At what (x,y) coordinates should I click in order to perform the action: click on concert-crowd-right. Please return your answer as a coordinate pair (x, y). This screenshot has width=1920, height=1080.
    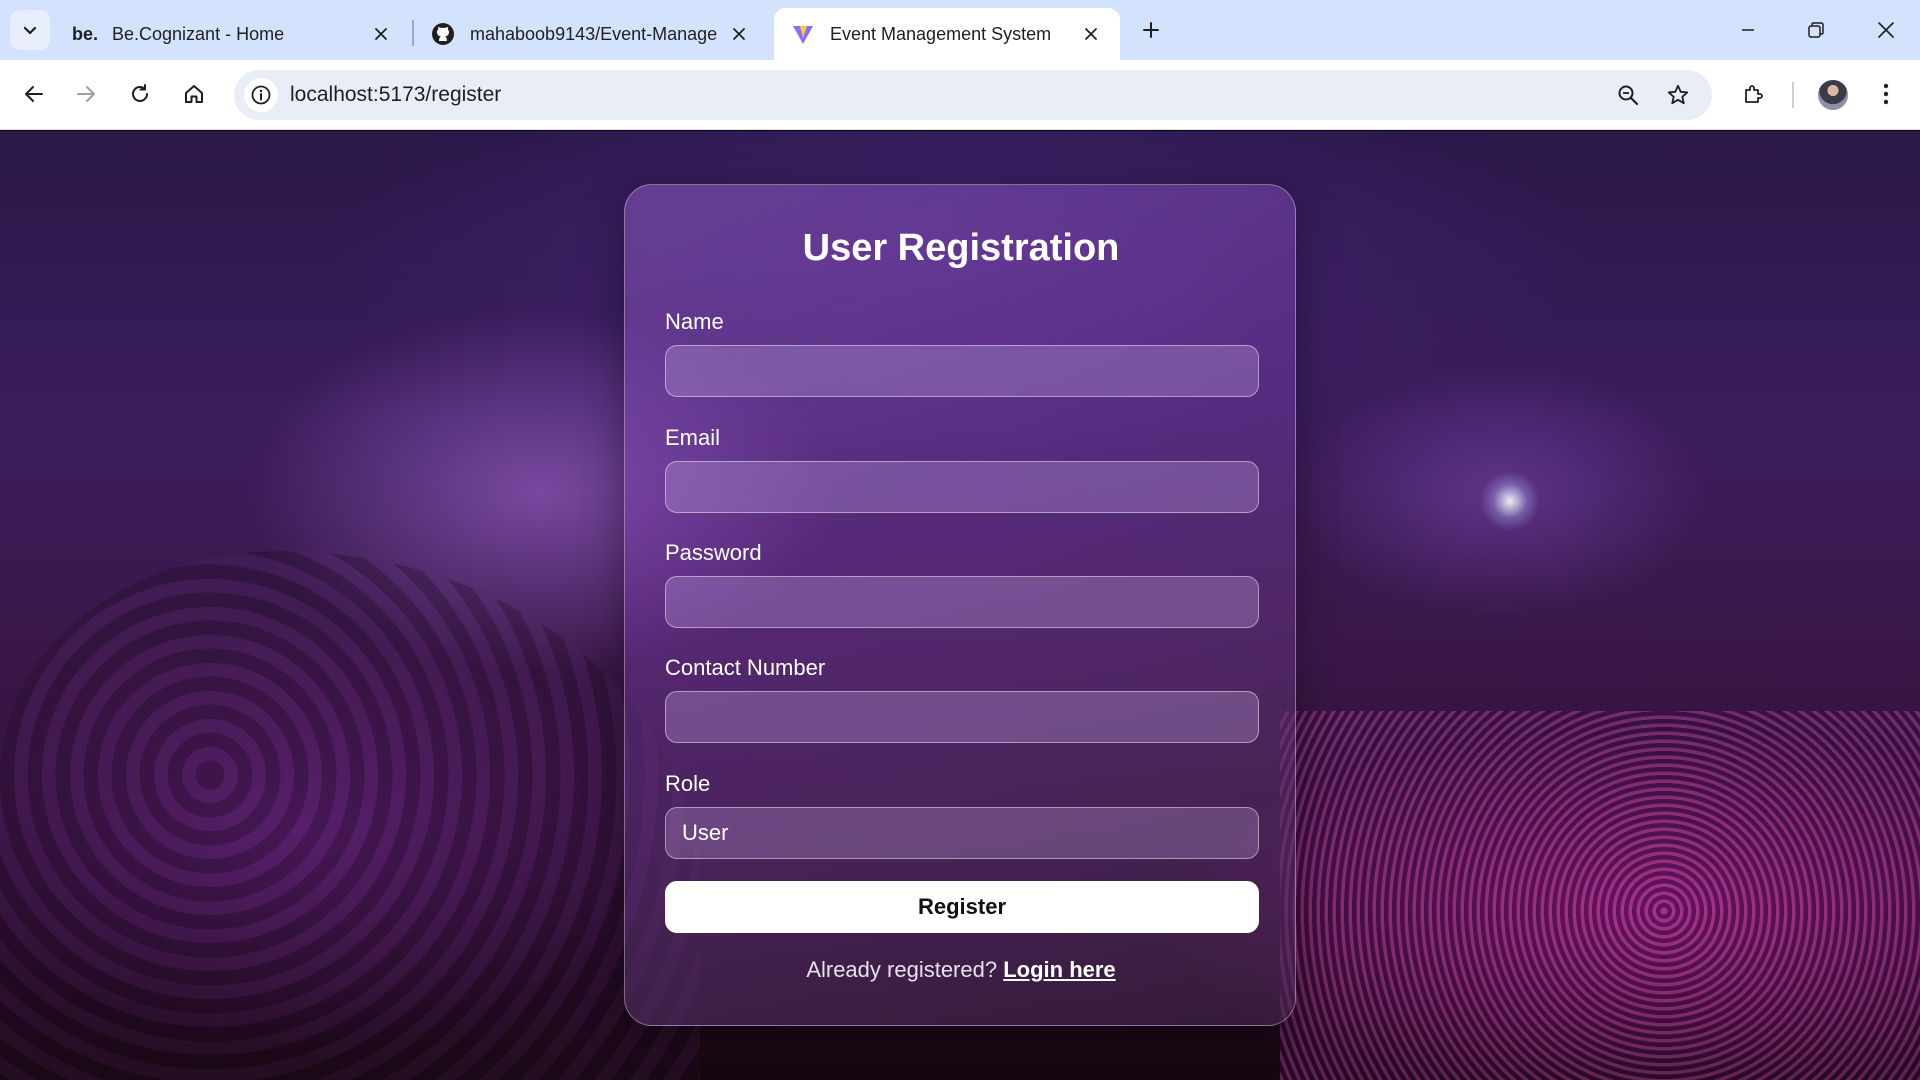
    Looking at the image, I should click on (1600, 895).